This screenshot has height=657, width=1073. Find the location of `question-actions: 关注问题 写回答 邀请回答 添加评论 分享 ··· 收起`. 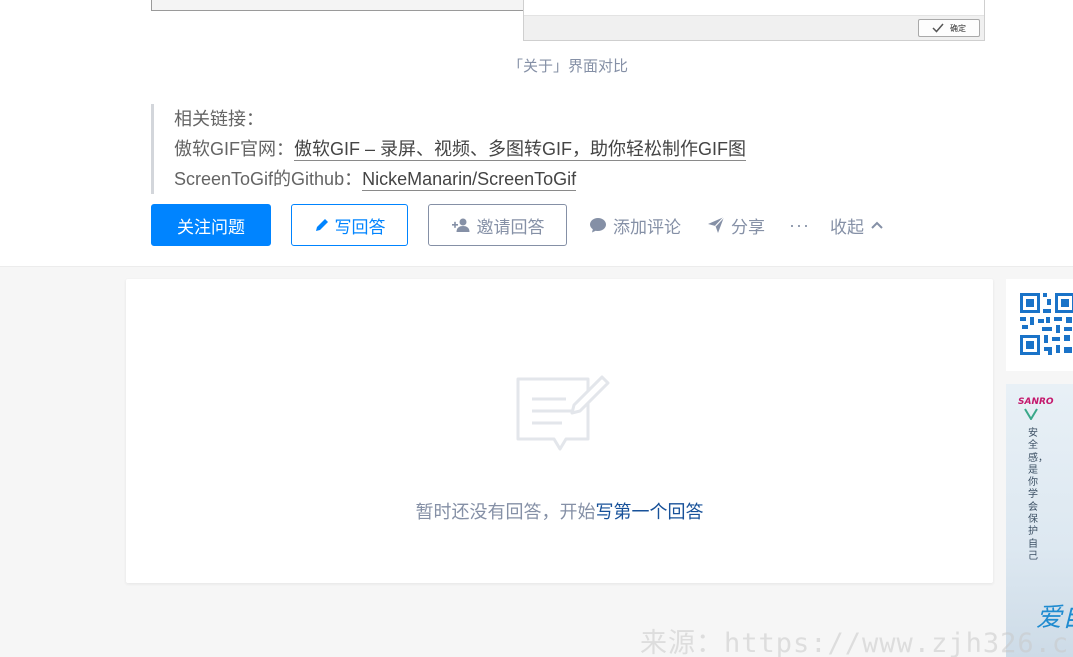

question-actions: 关注问题 写回答 邀请回答 添加评论 分享 ··· 收起 is located at coordinates (517, 225).